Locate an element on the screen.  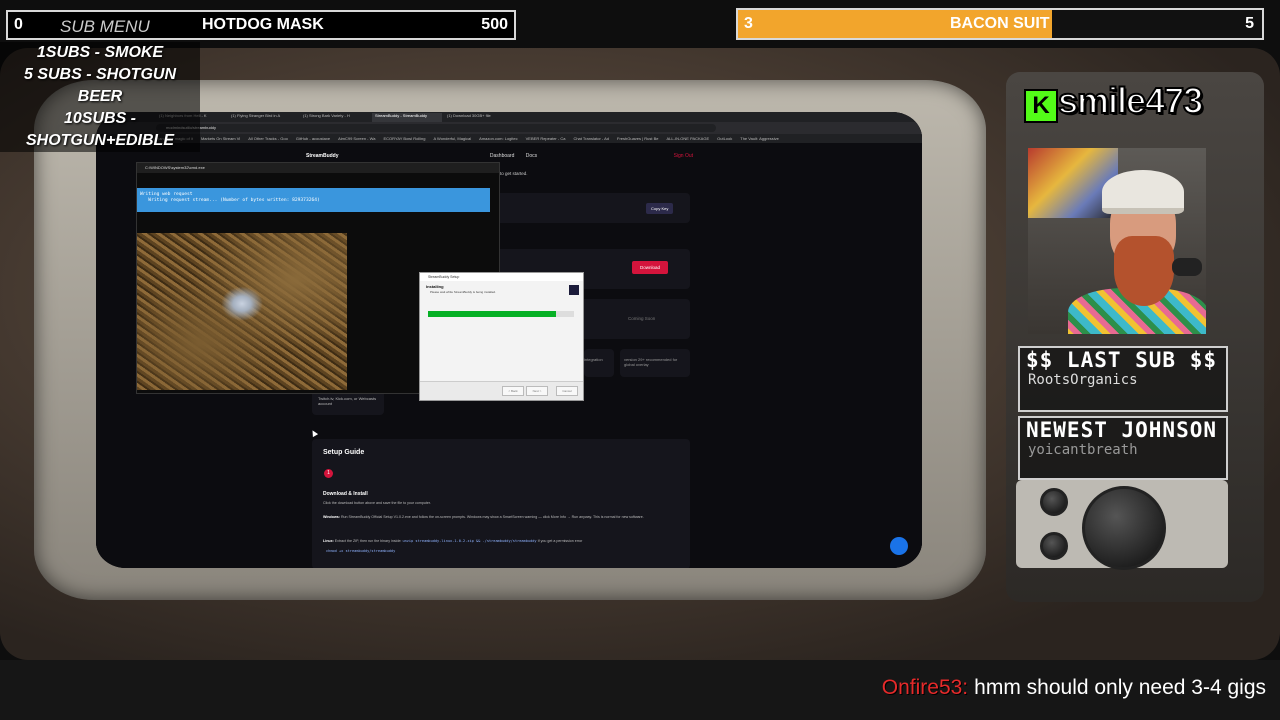
sub-menu-heading: SUB MENU is located at coordinates (105, 26).